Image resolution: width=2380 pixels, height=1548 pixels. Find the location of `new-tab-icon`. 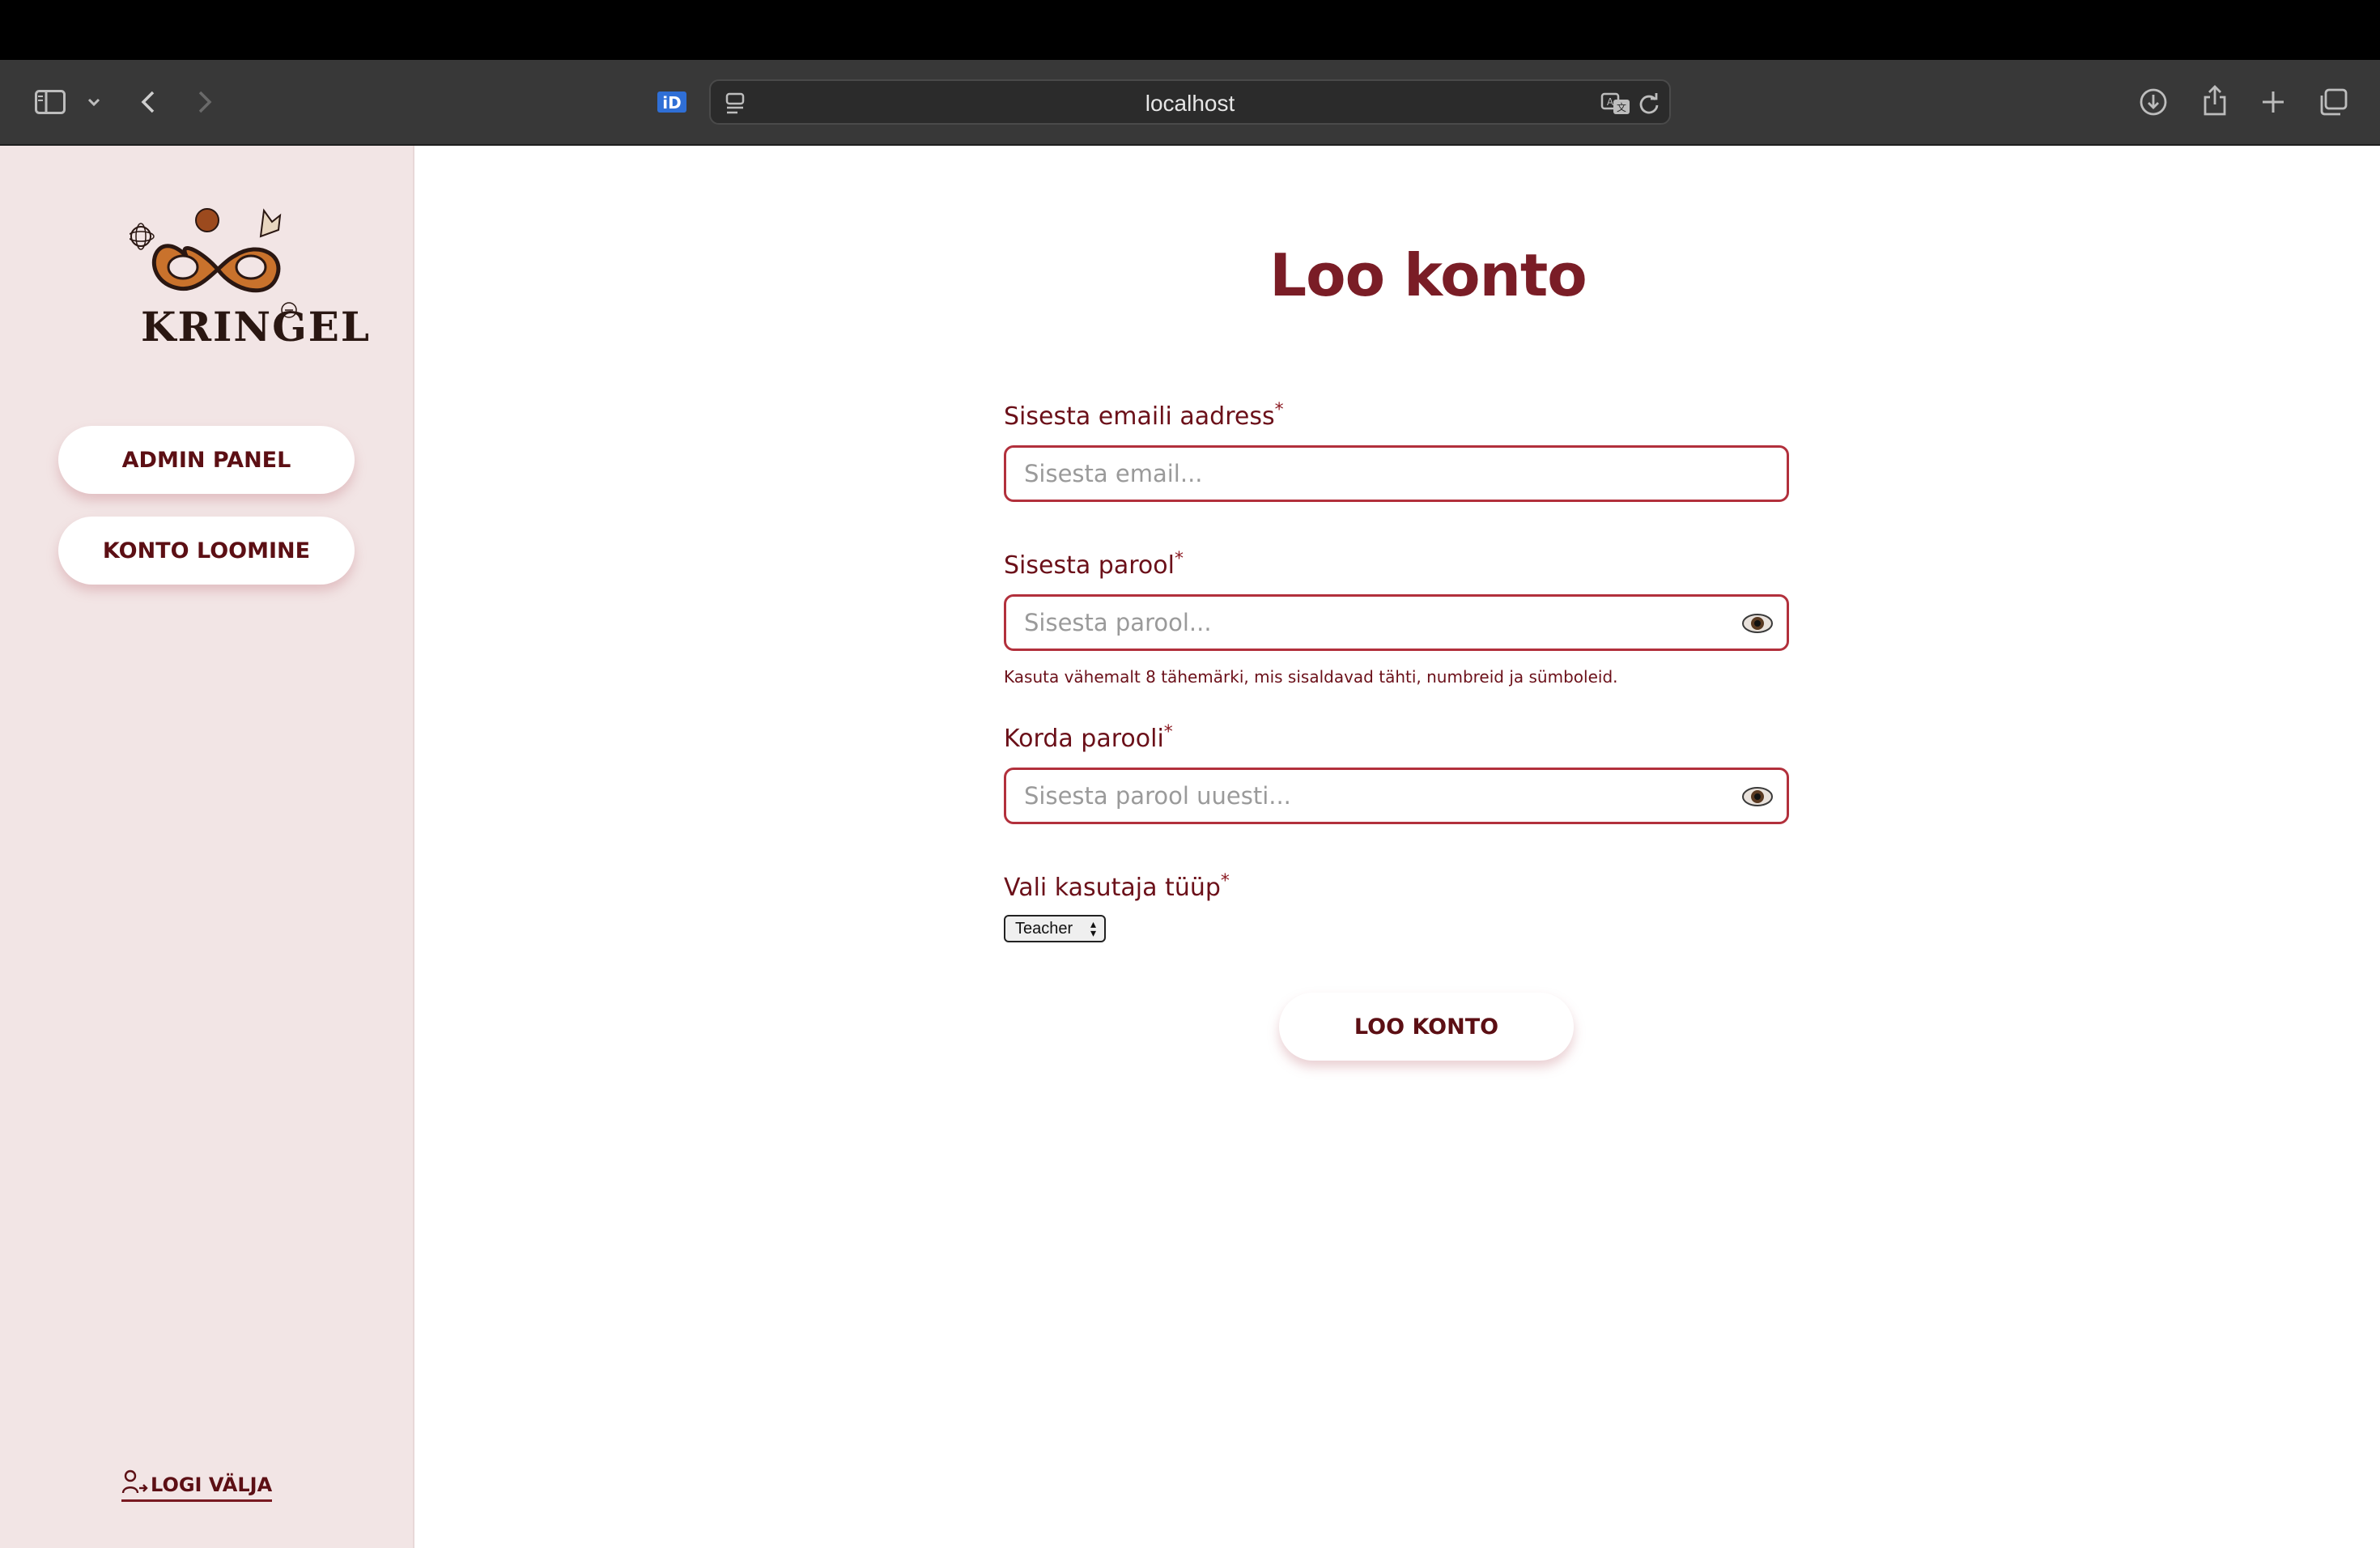

new-tab-icon is located at coordinates (2273, 102).